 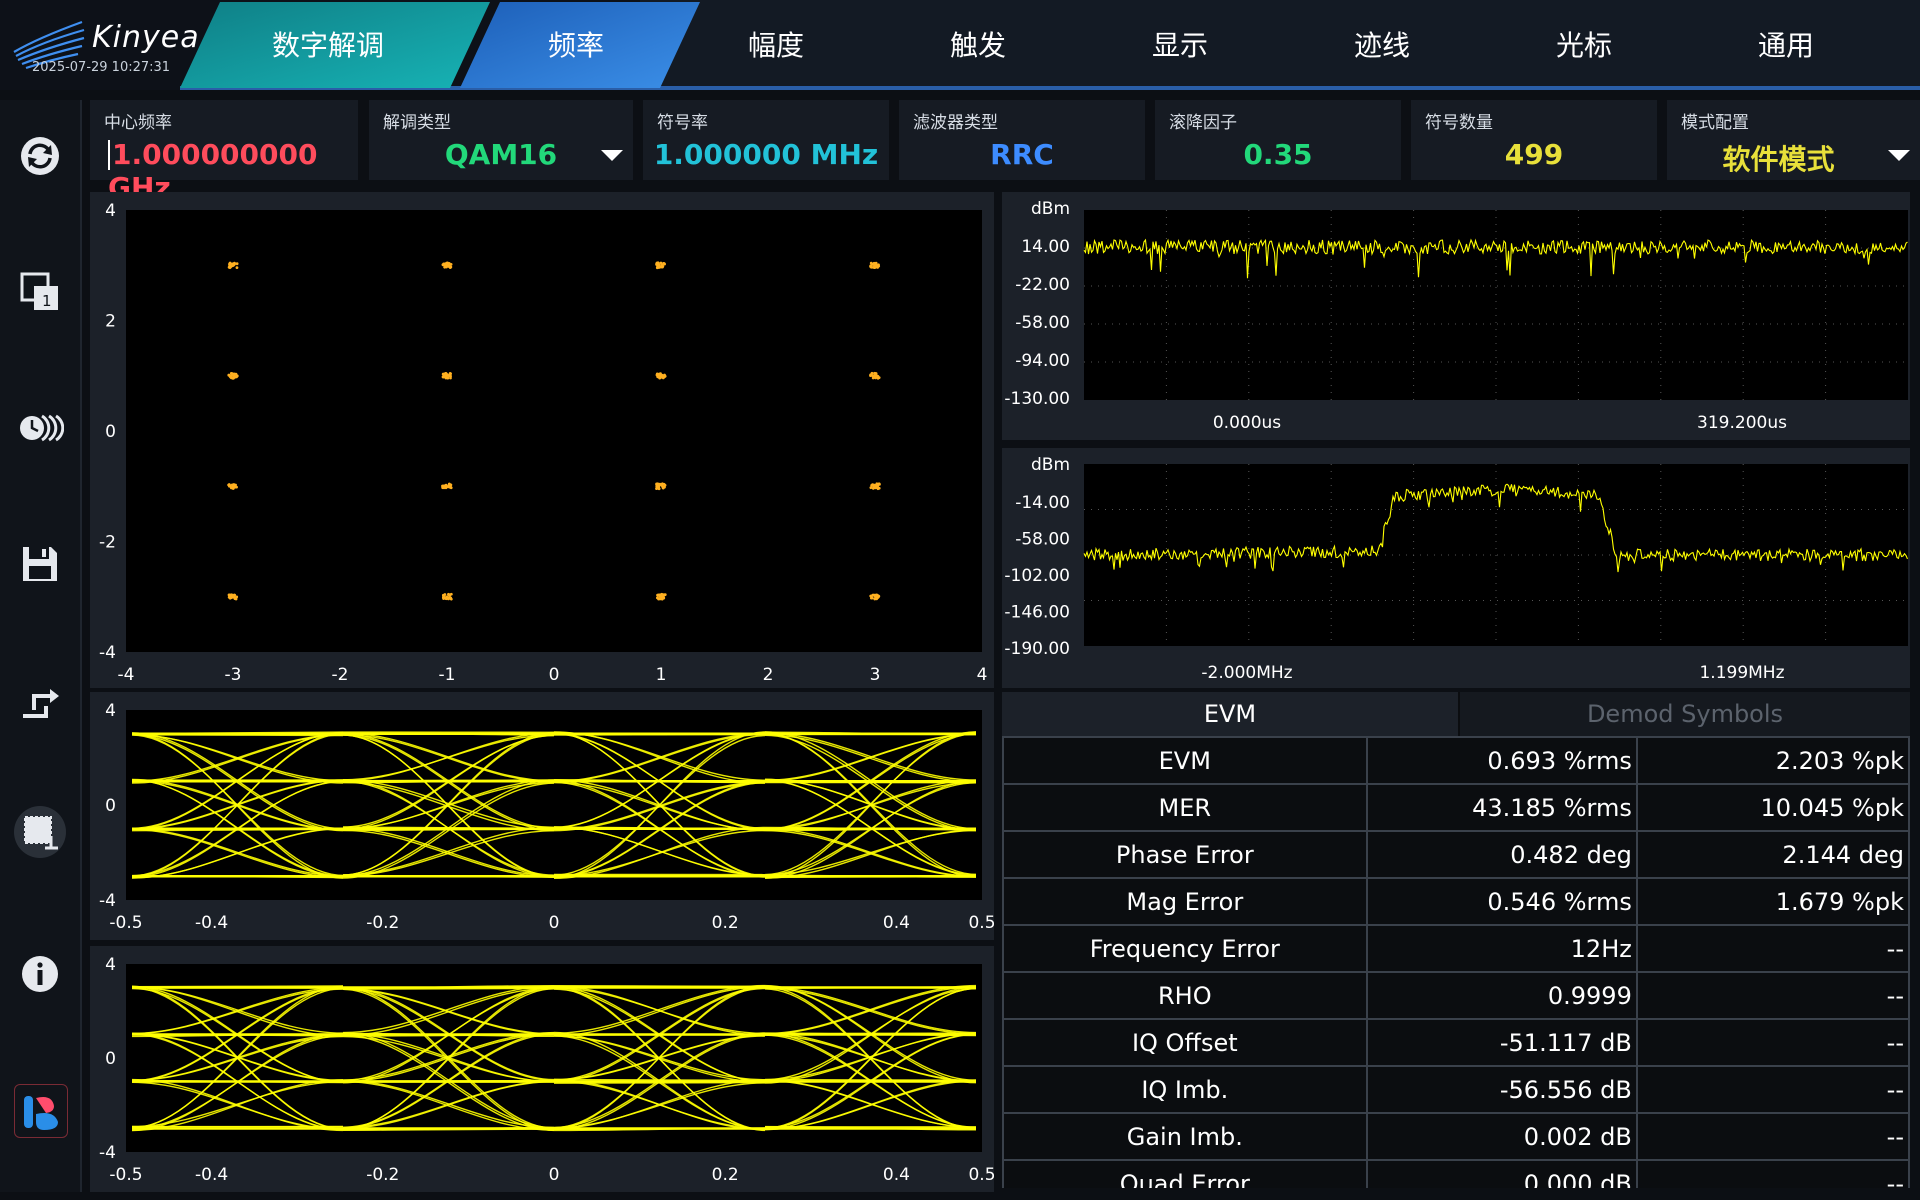 I want to click on eye-q-panel: 4 0 -4 -0.5 -0.4 -0.2 0 0.2 0.4 0.5, so click(x=542, y=1069).